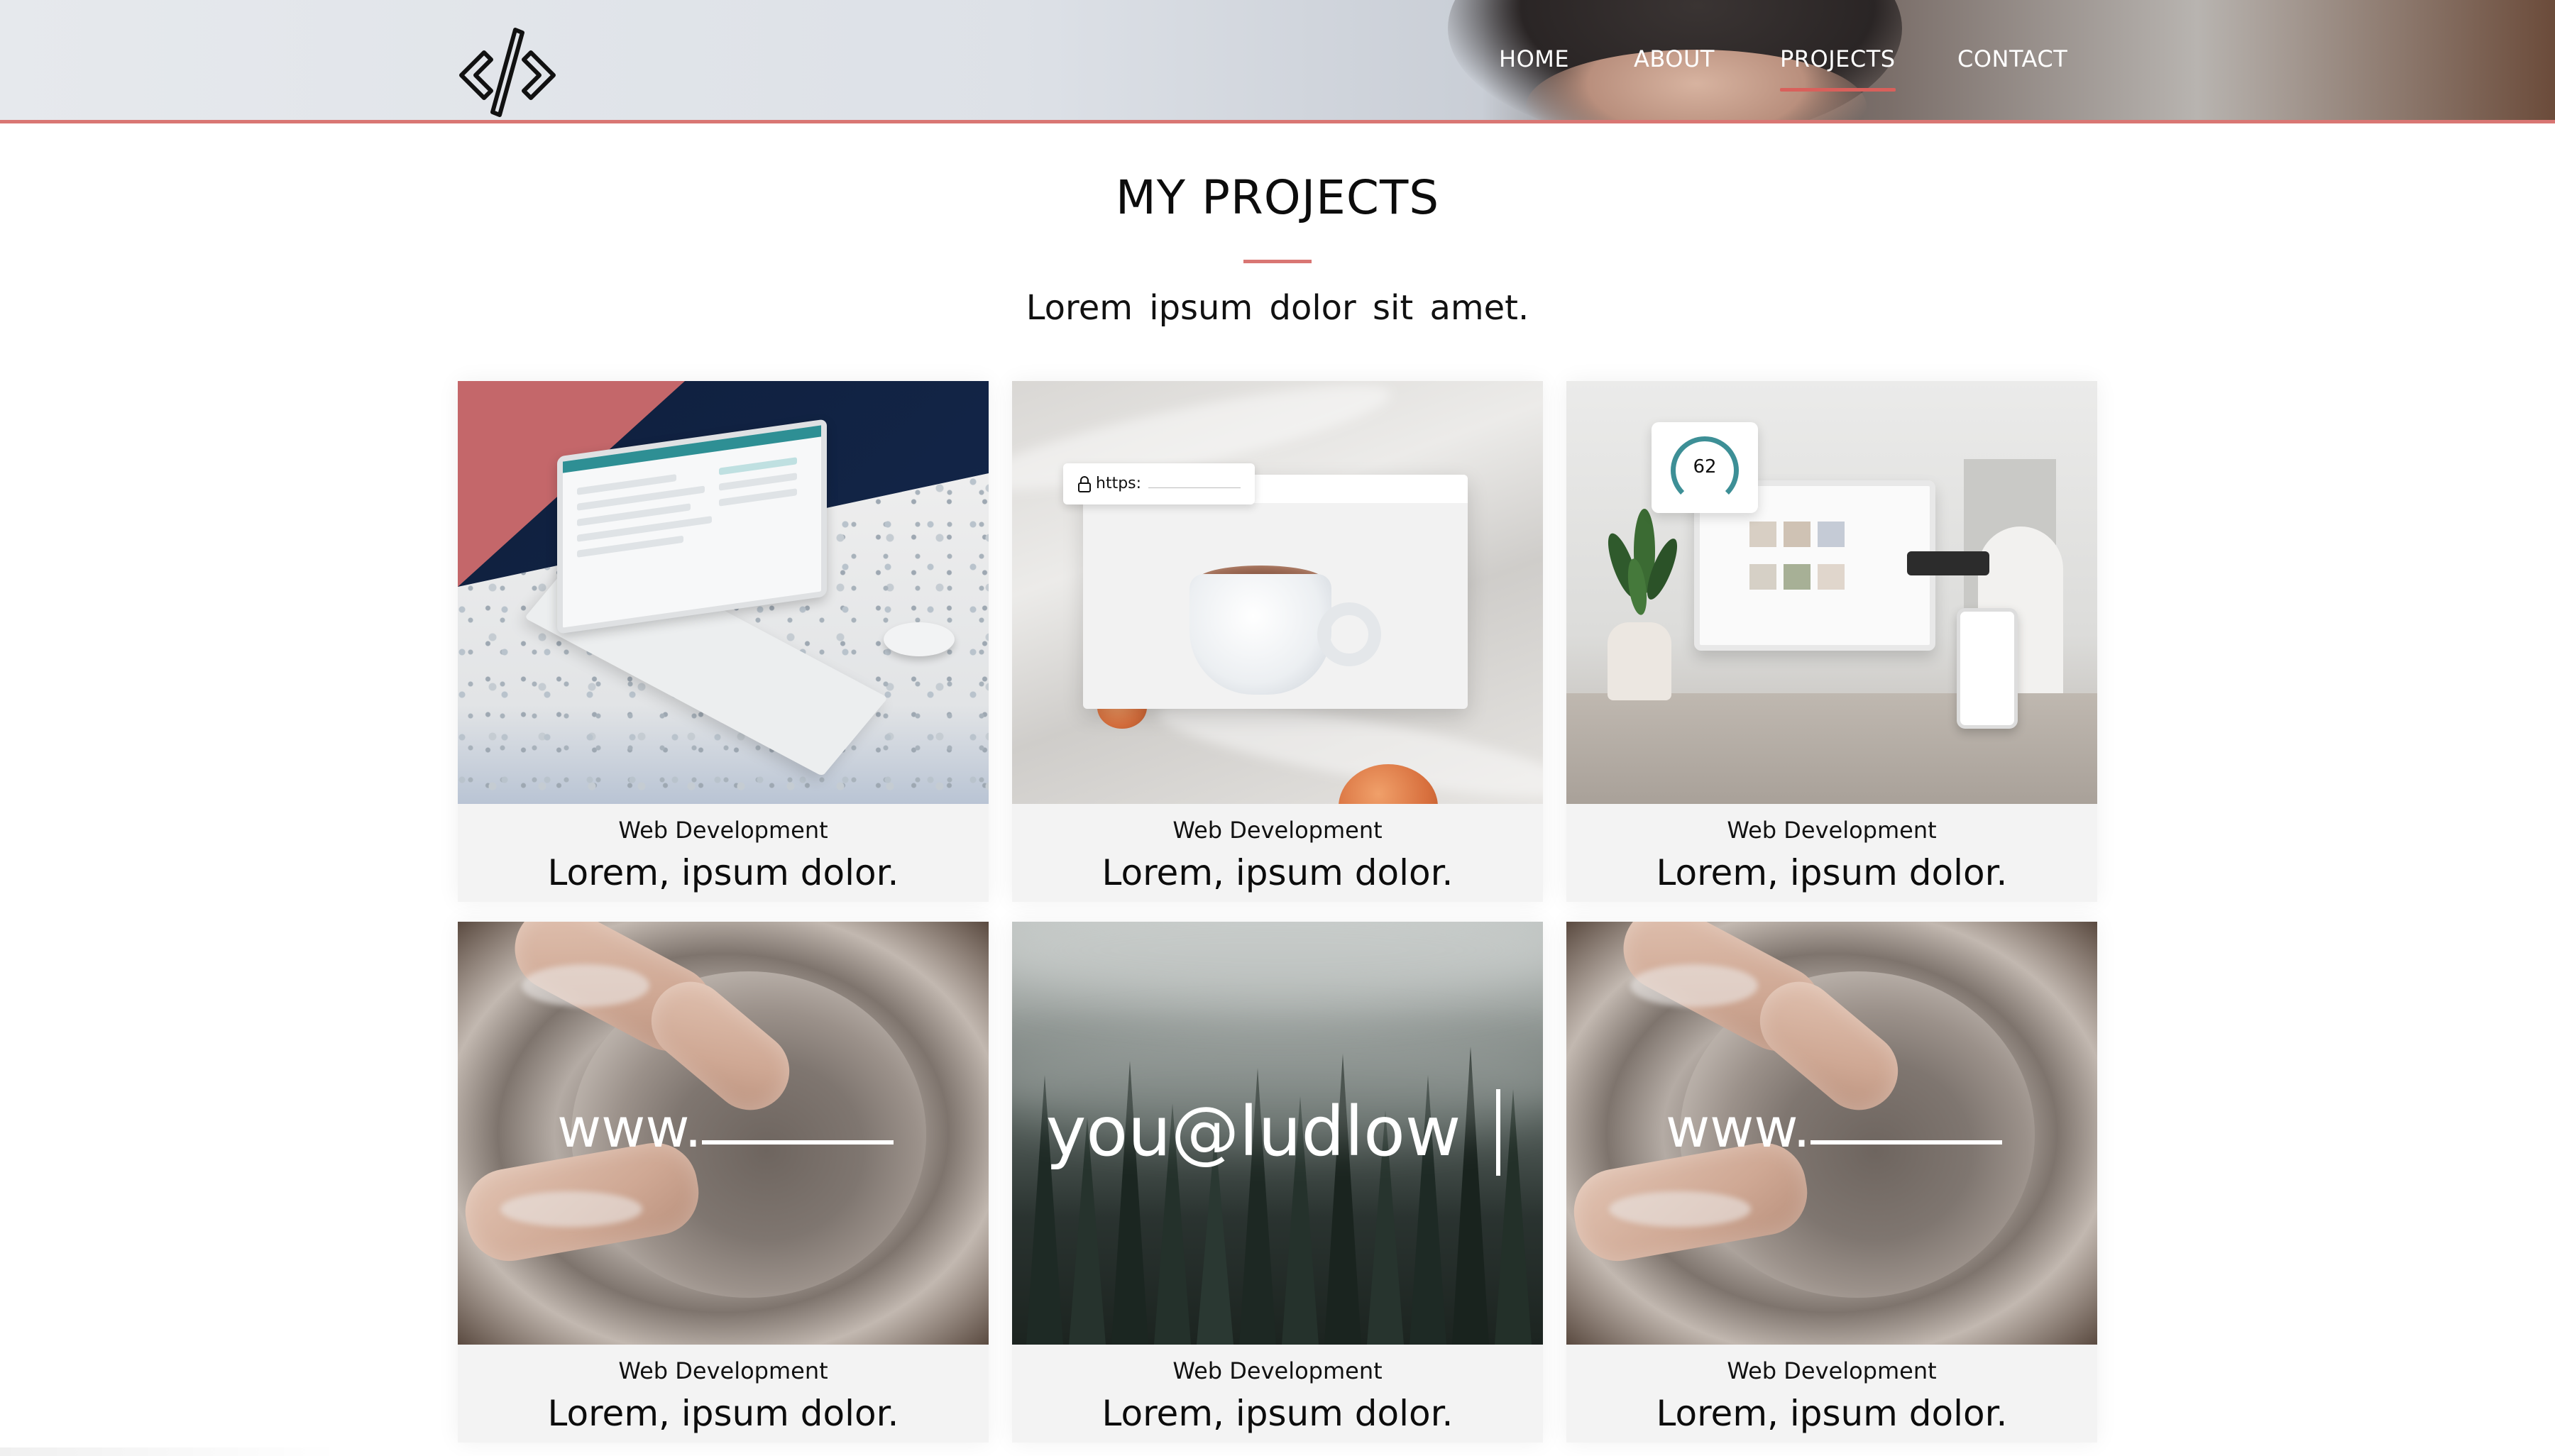  I want to click on text-cursor, so click(1498, 1132).